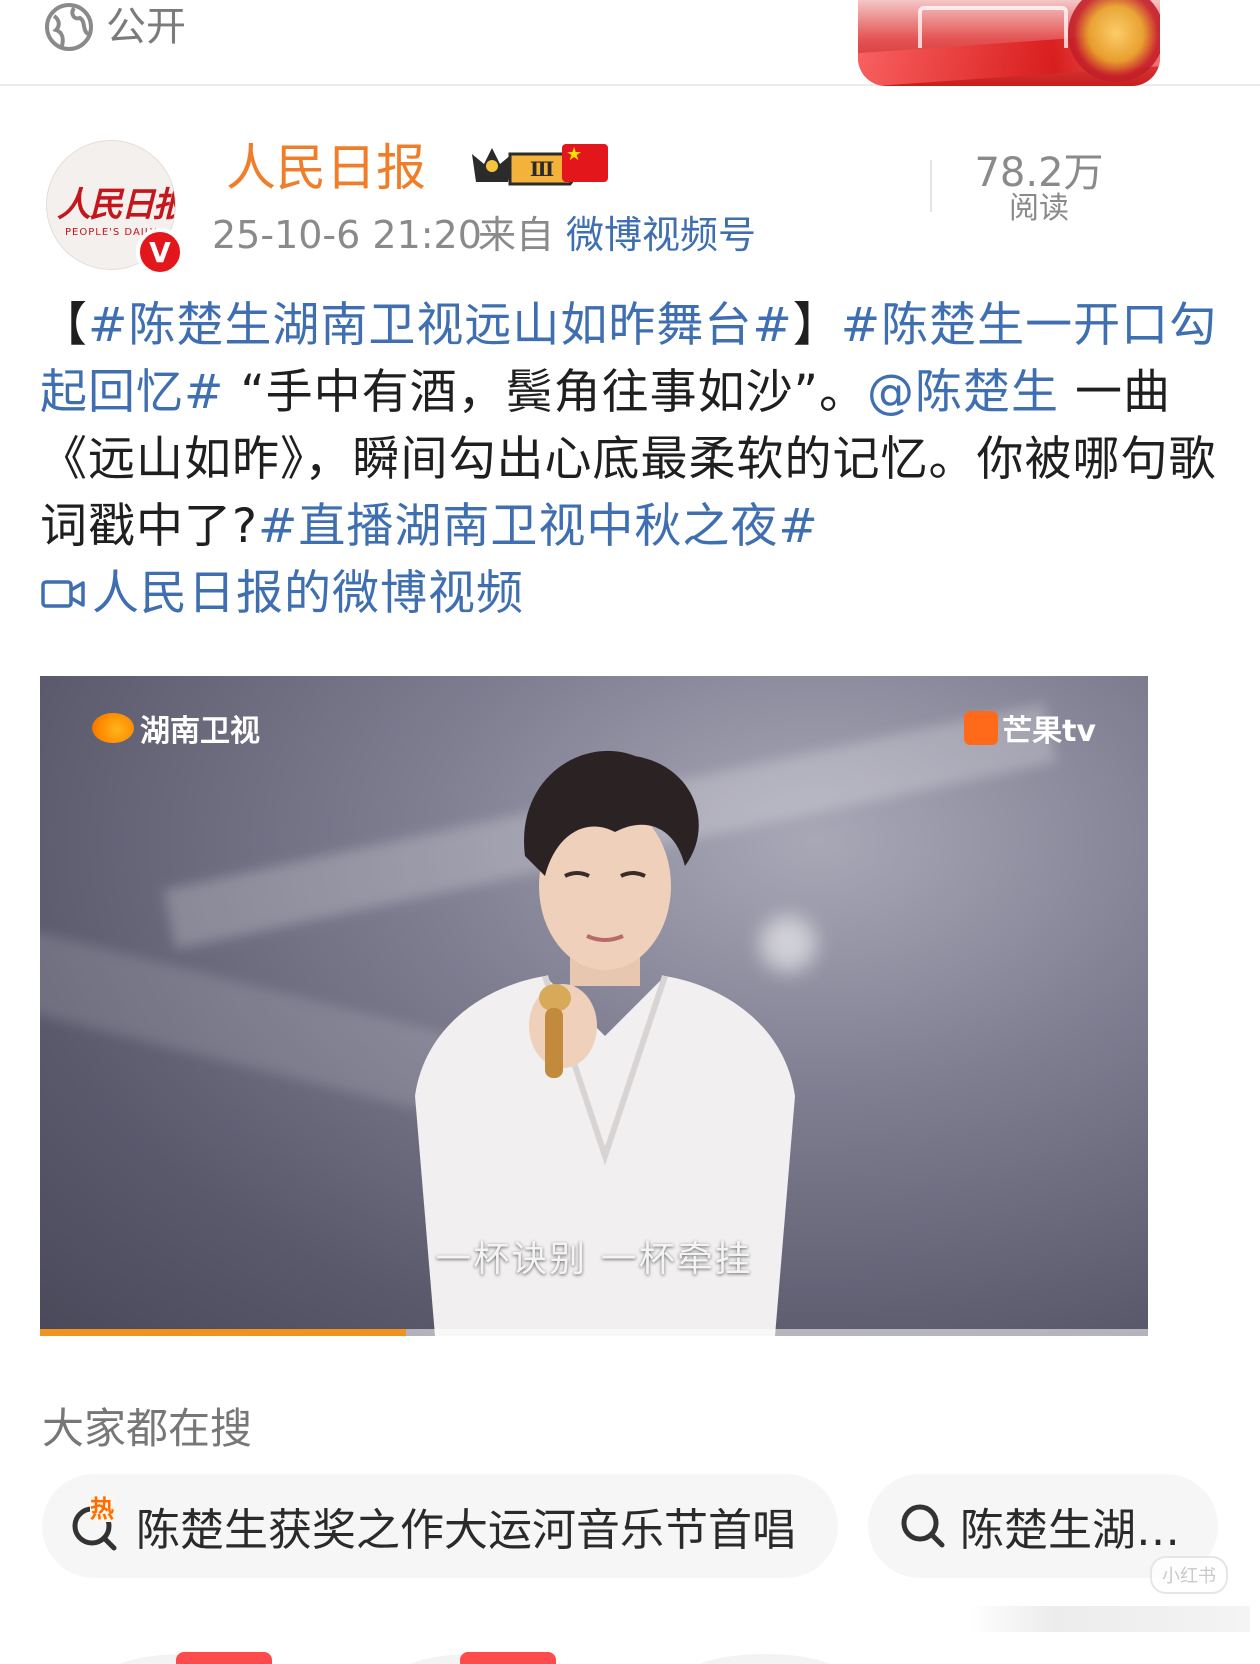 The image size is (1260, 1664). I want to click on bracket-open: 【, so click(64, 325).